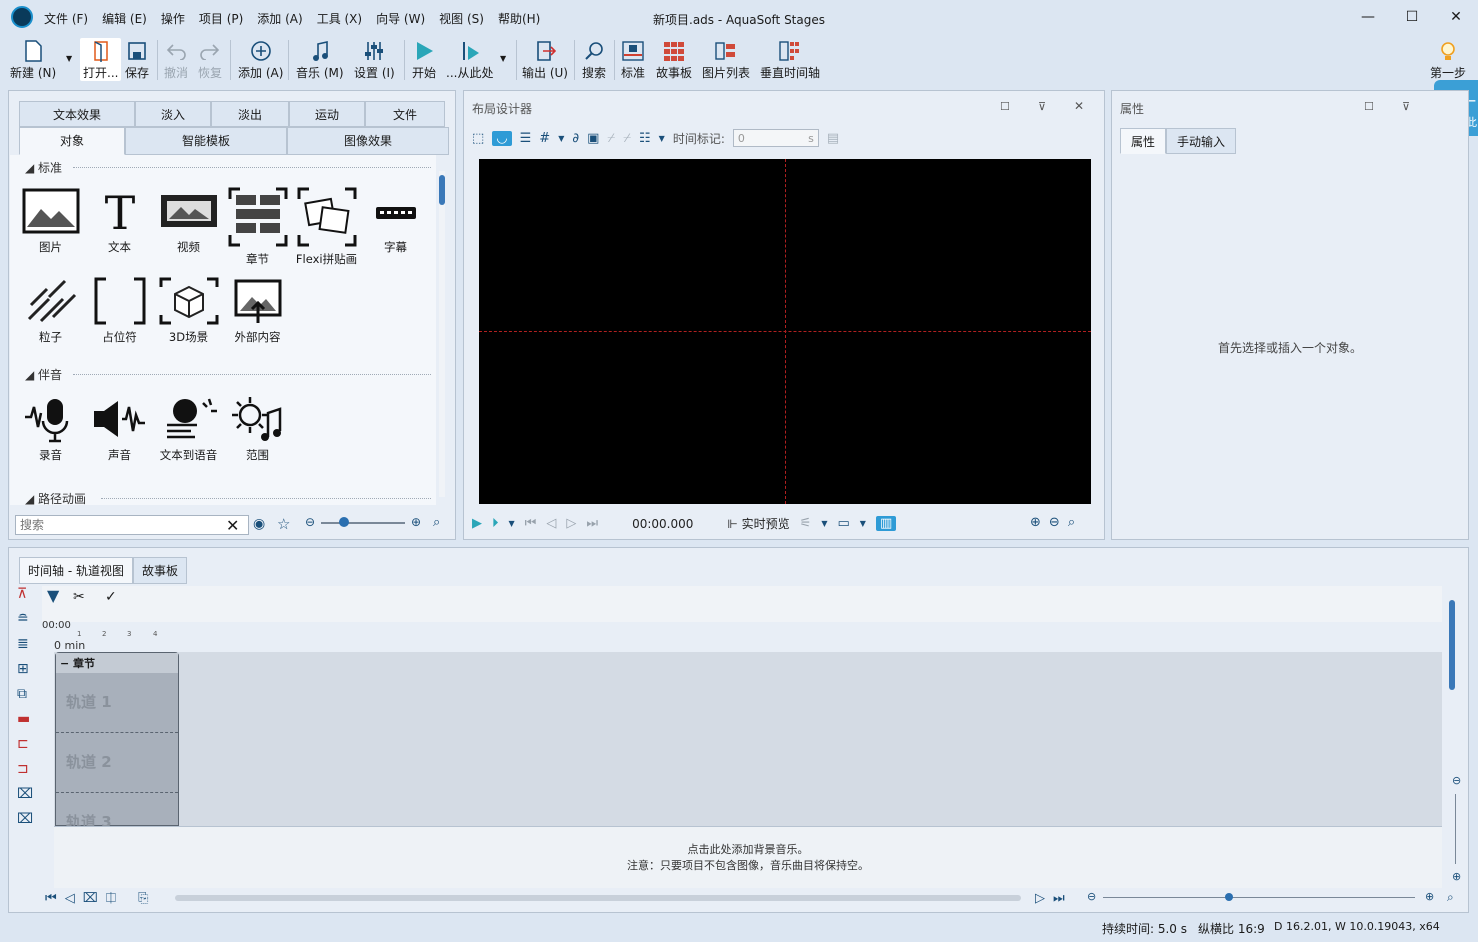 The width and height of the screenshot is (1478, 942). Describe the element at coordinates (43, 374) in the screenshot. I see `section-audio: ◢ 伴音` at that location.